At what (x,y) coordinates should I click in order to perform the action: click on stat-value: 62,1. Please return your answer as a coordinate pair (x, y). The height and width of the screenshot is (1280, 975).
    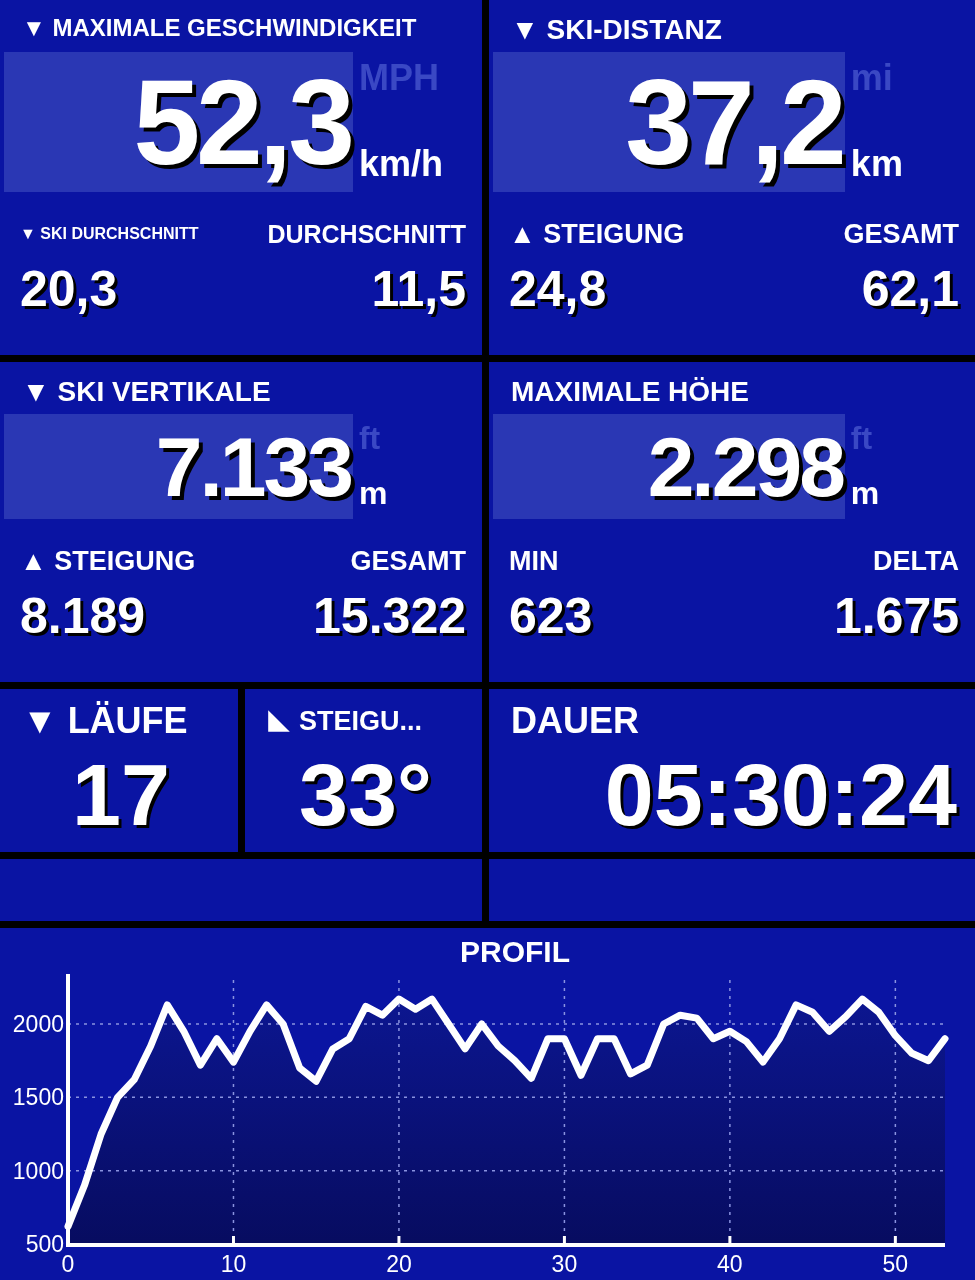
    Looking at the image, I should click on (910, 289).